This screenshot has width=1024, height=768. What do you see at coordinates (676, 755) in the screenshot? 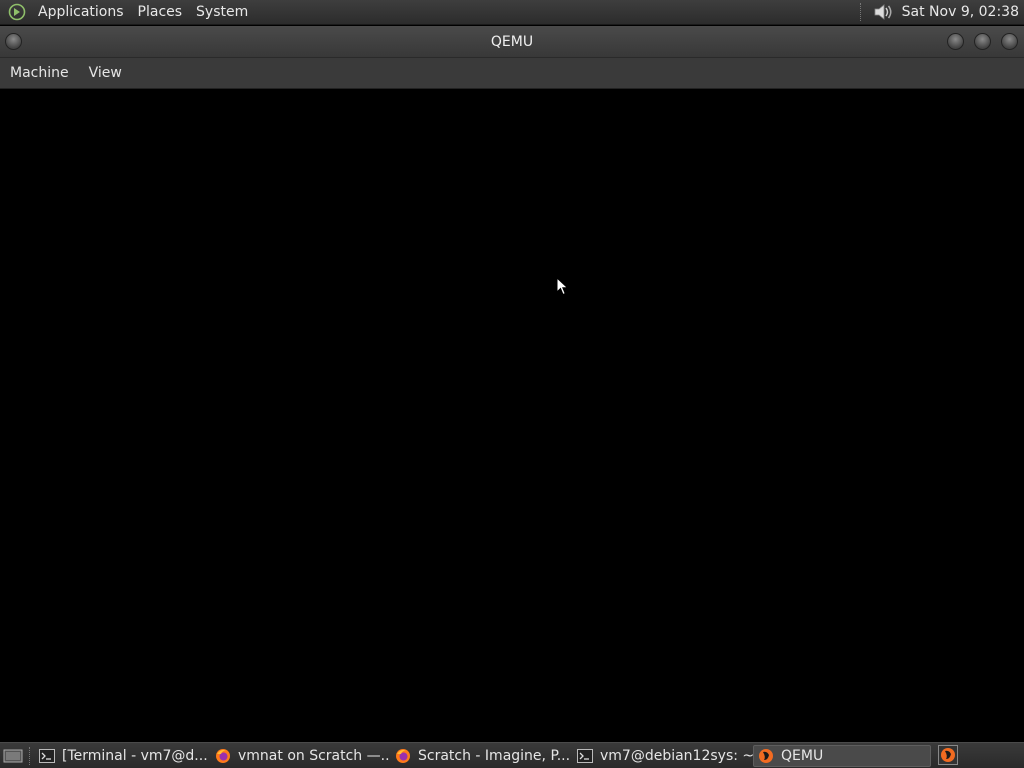
I see `task-label: vm7@debian12sys: ~` at bounding box center [676, 755].